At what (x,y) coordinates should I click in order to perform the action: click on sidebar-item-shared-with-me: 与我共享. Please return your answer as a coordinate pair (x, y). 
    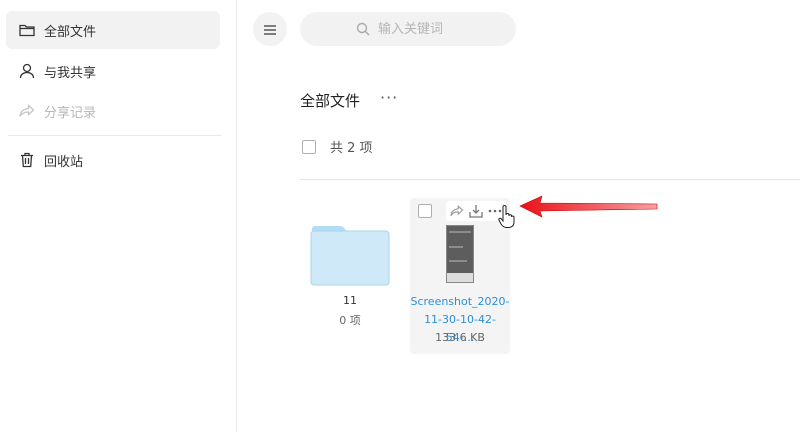
    Looking at the image, I should click on (113, 71).